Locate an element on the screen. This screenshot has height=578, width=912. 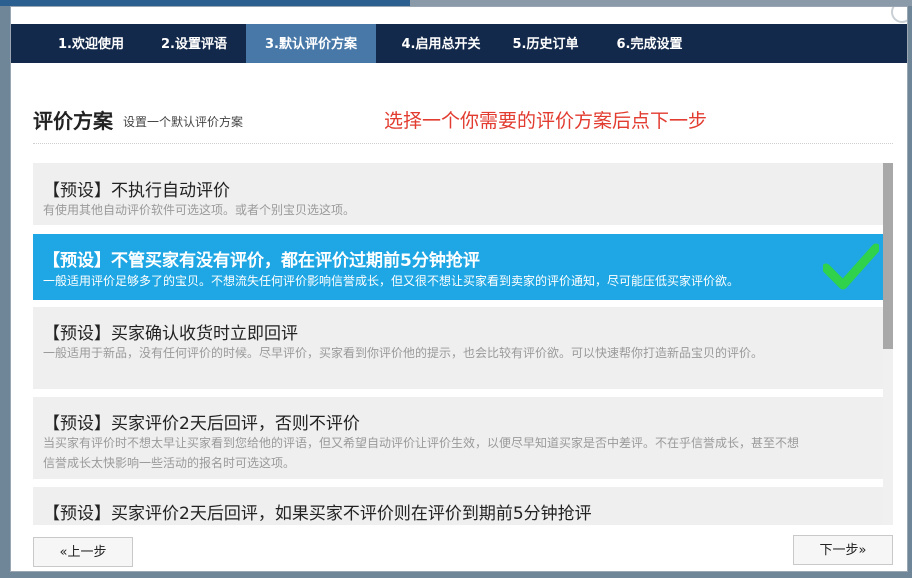
option-title: 【预设】买家评价2天后回评，否则不评价 is located at coordinates (201, 424).